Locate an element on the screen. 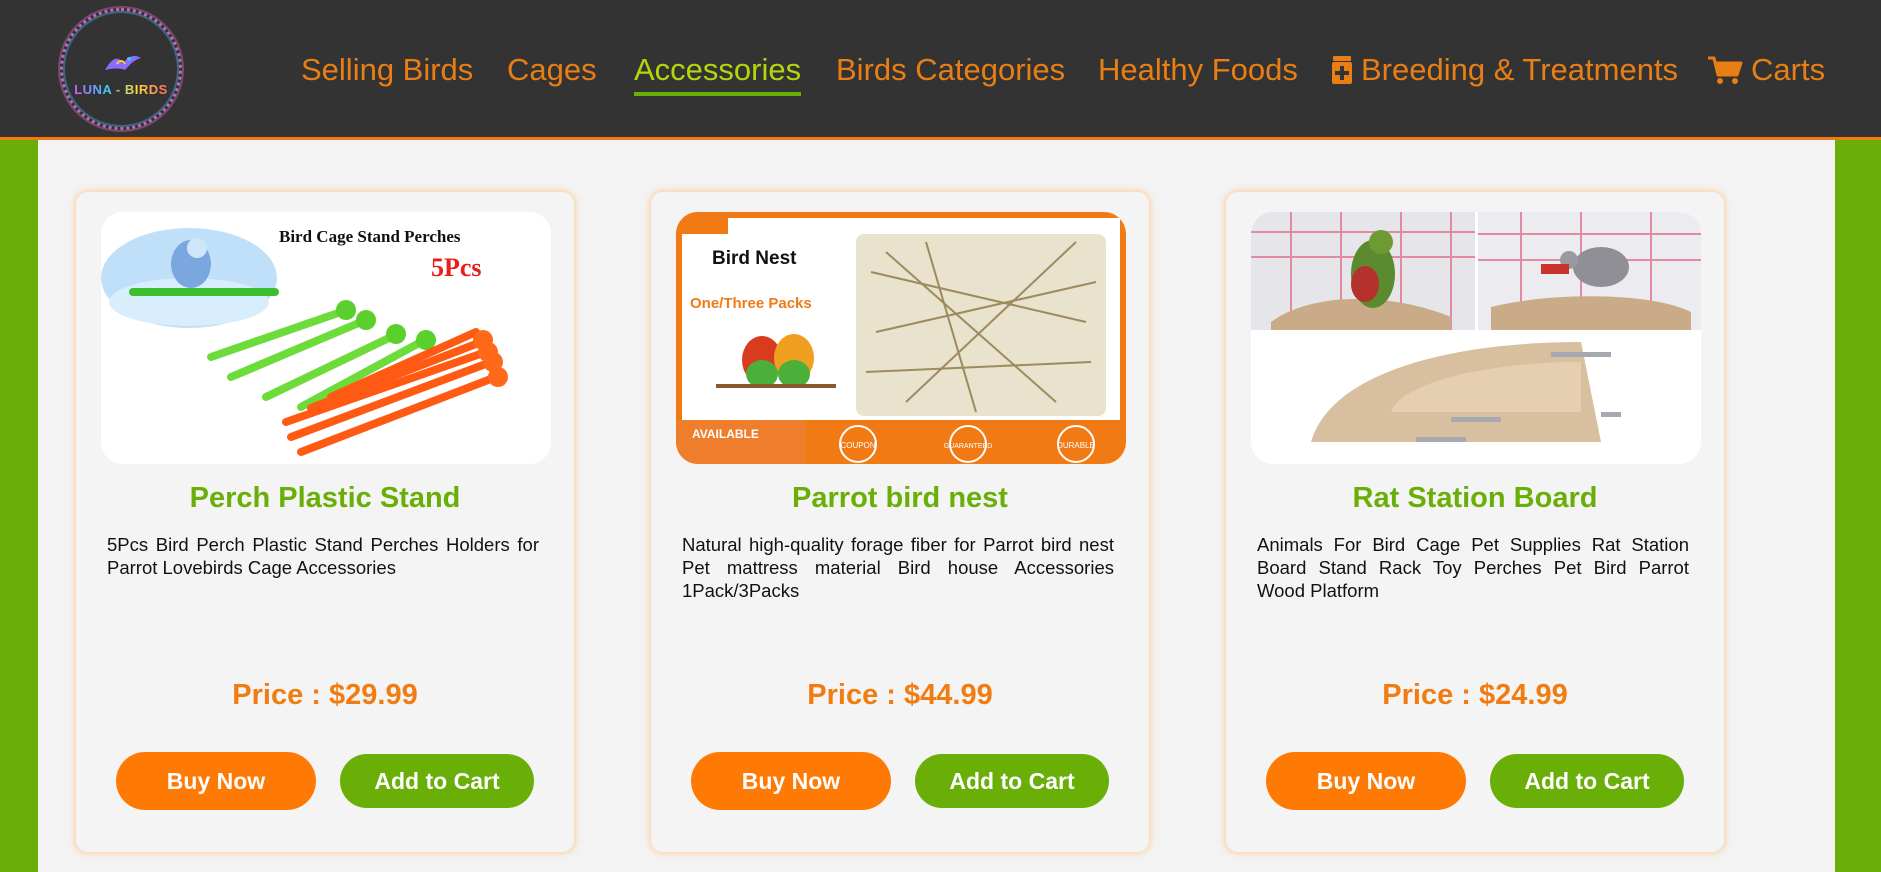 The height and width of the screenshot is (872, 1881). product-image: Bird Cage Stand Perches 5Pcs is located at coordinates (326, 338).